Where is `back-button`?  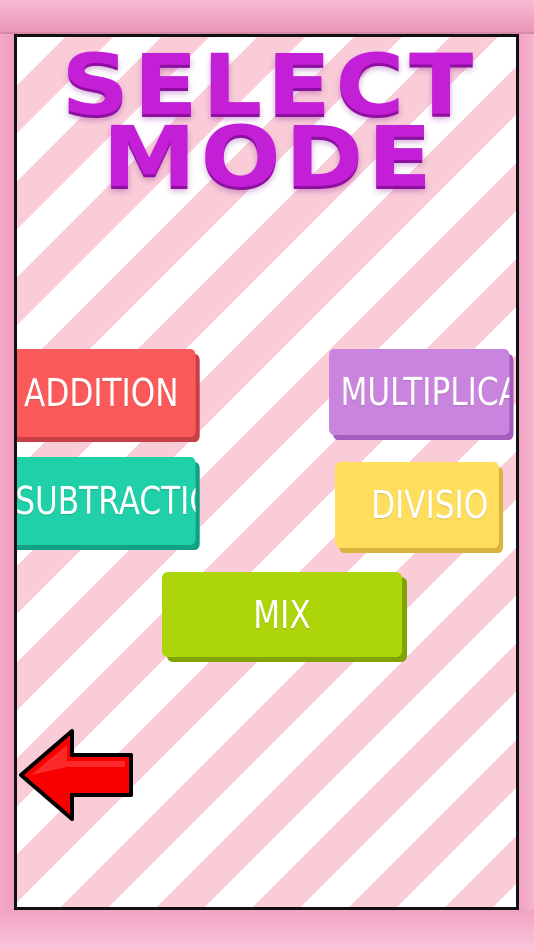
back-button is located at coordinates (77, 775).